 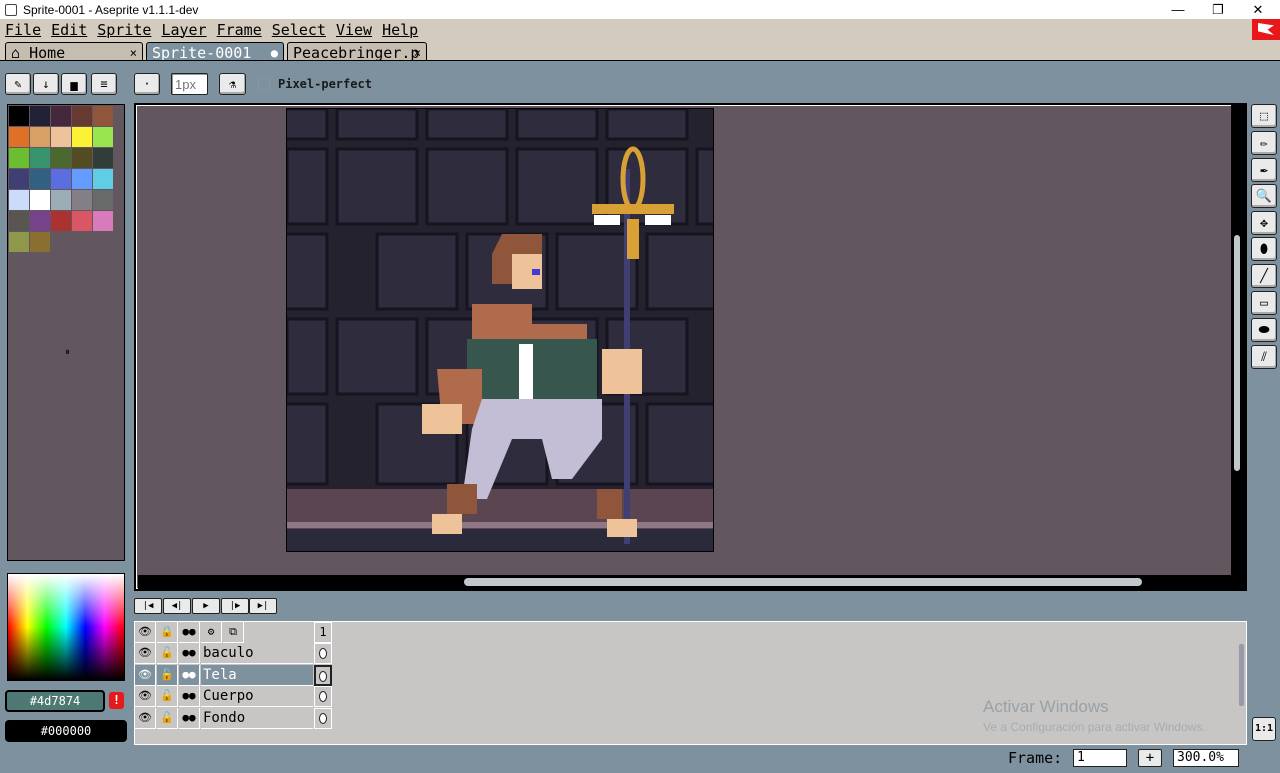 I want to click on menu-select: Select, so click(x=299, y=30).